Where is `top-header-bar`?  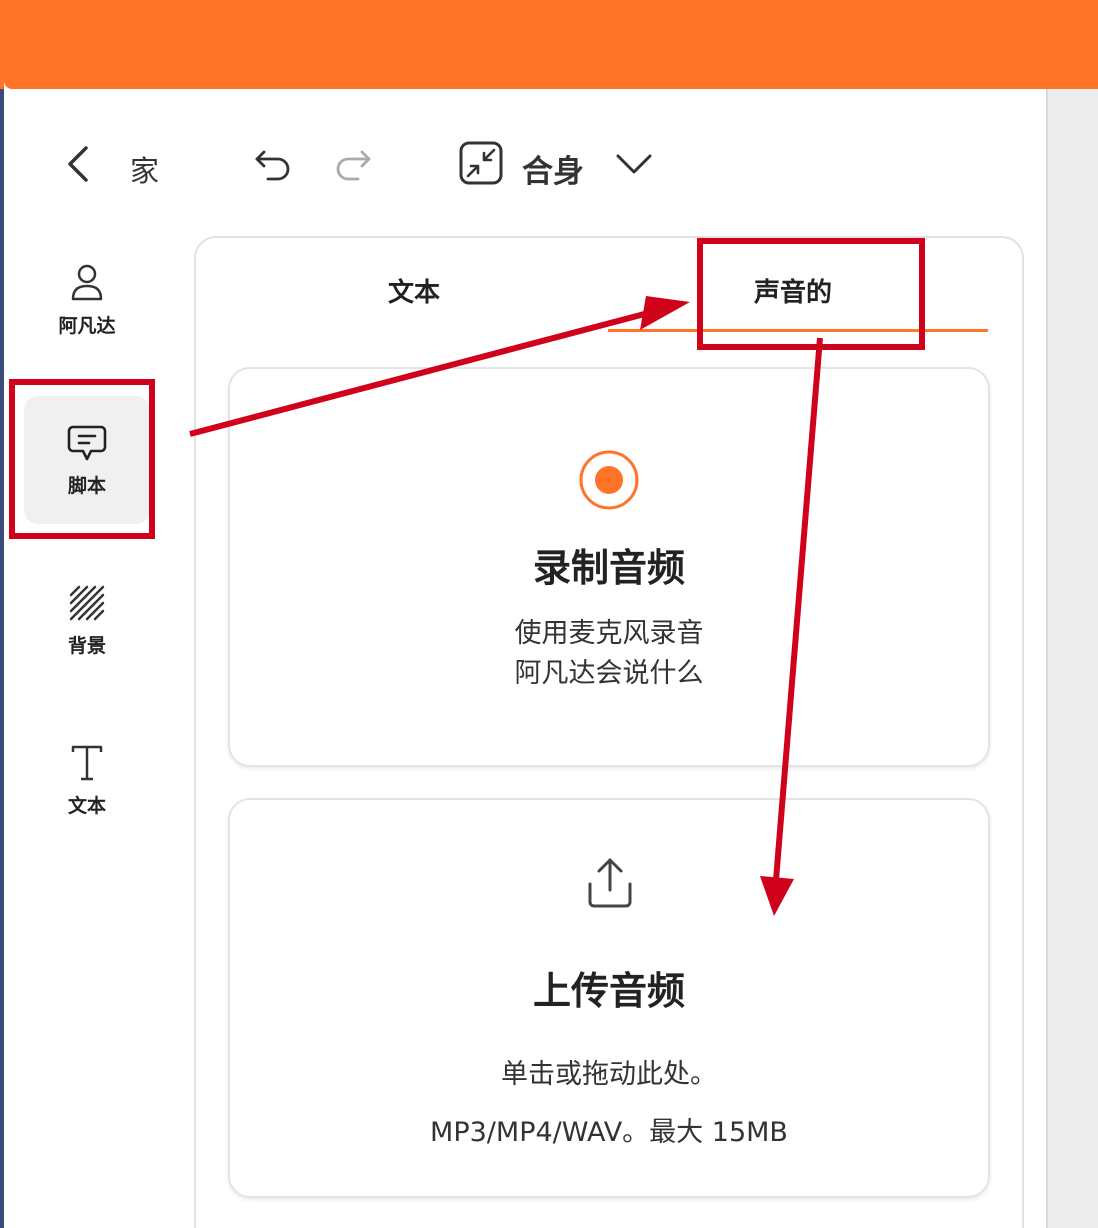 top-header-bar is located at coordinates (551, 44).